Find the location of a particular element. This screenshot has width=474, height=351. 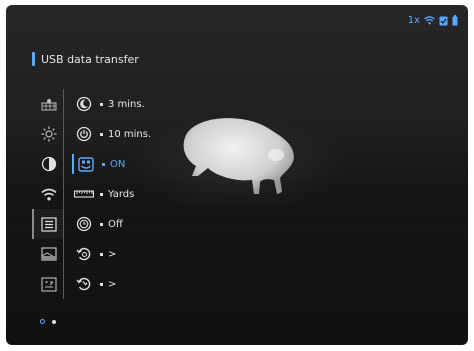

thermal-boar-image is located at coordinates (238, 156).